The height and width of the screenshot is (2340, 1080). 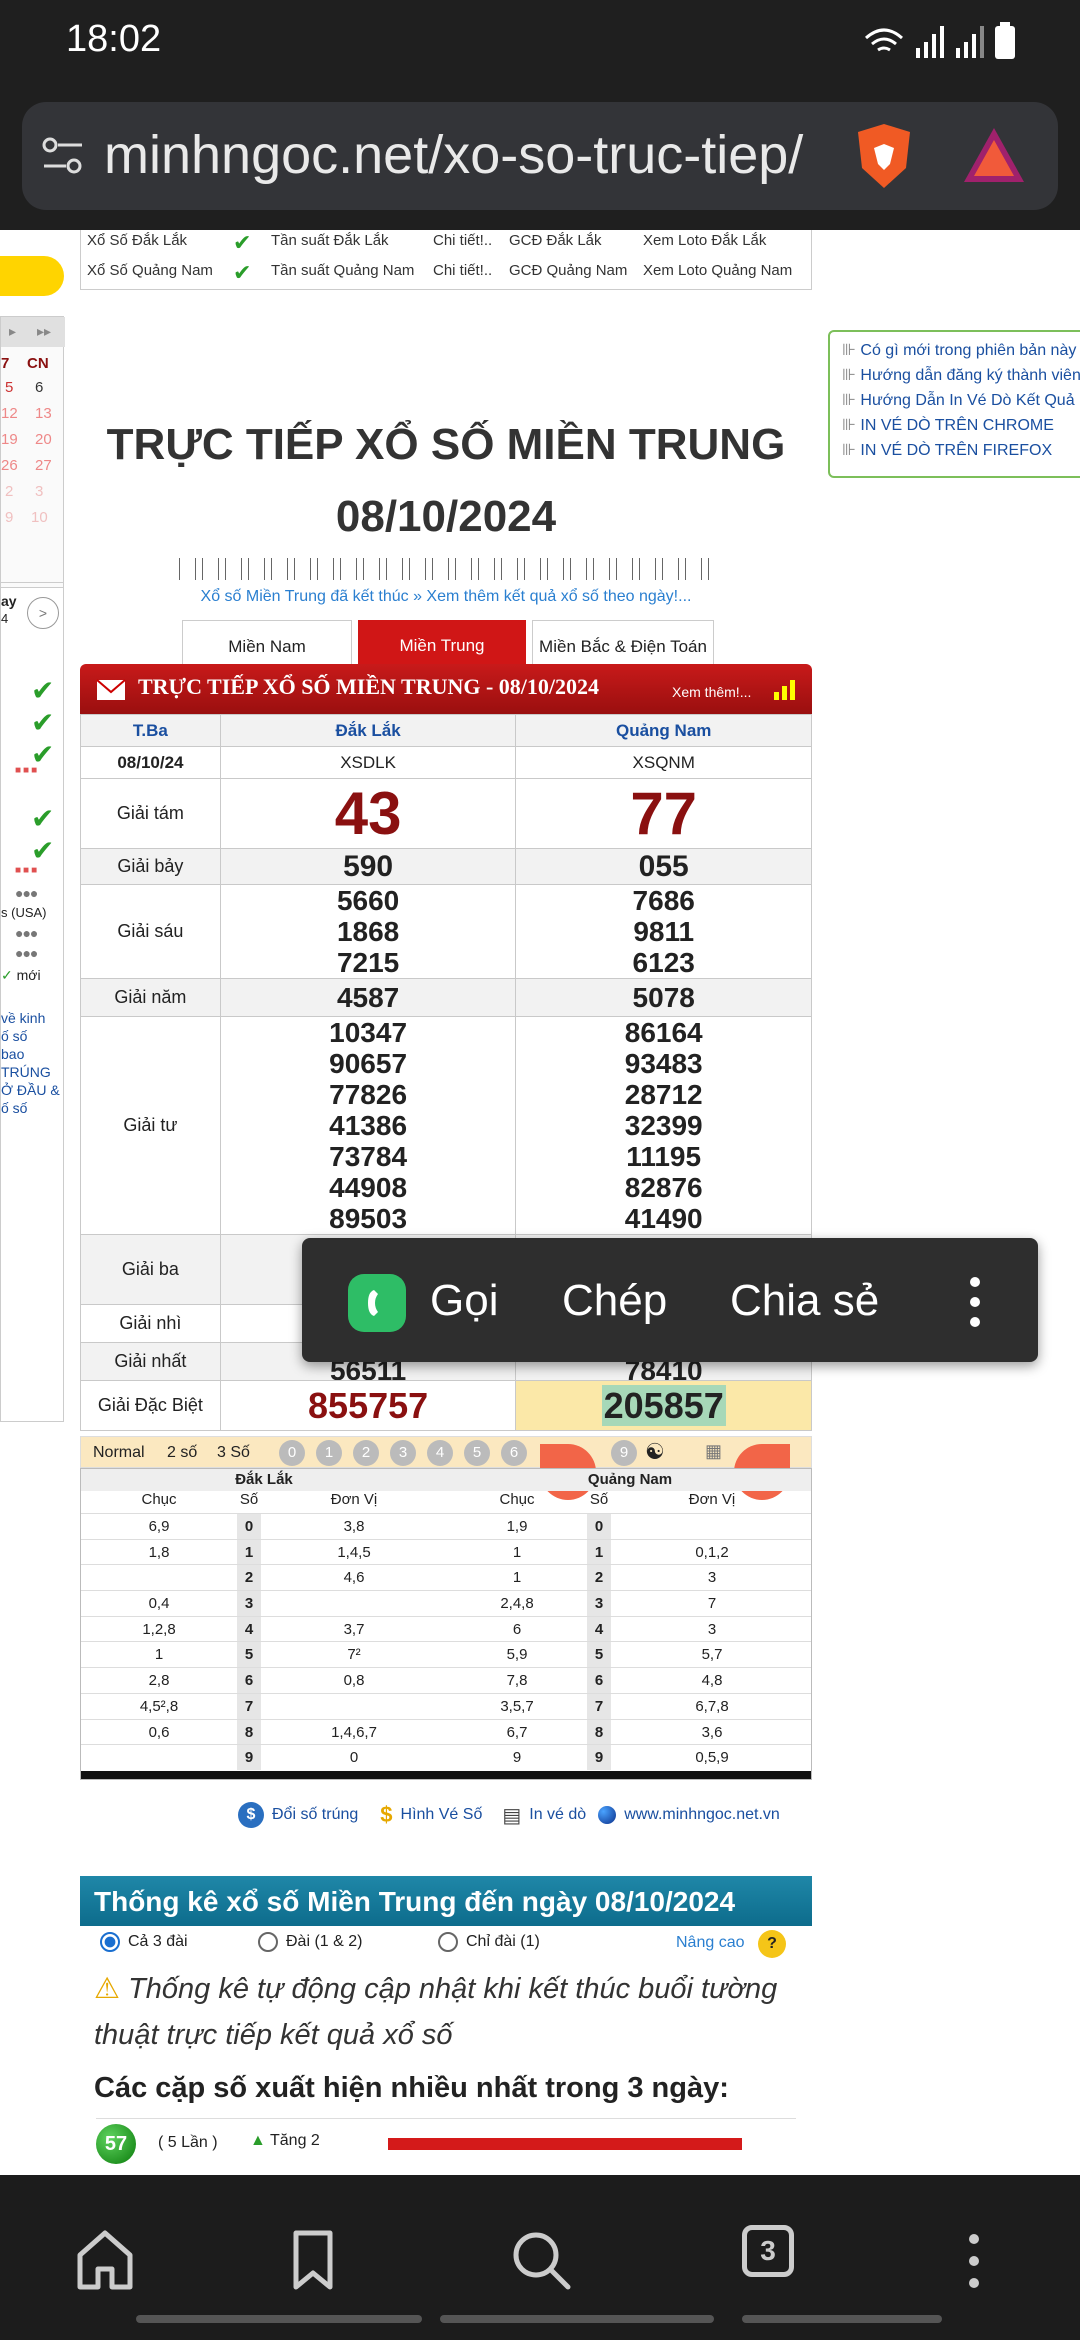 What do you see at coordinates (517, 1604) in the screenshot?
I see `loto-cell: 2,4,8` at bounding box center [517, 1604].